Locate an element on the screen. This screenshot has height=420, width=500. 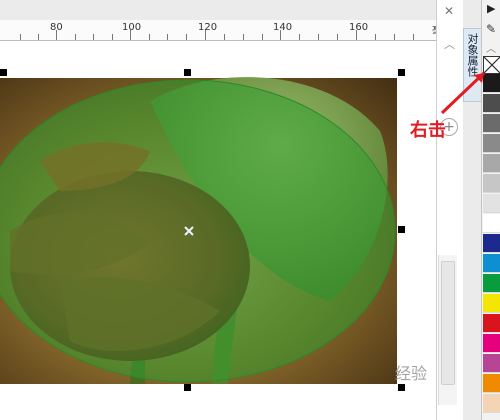
selection-handle-top-right is located at coordinates (401, 72).